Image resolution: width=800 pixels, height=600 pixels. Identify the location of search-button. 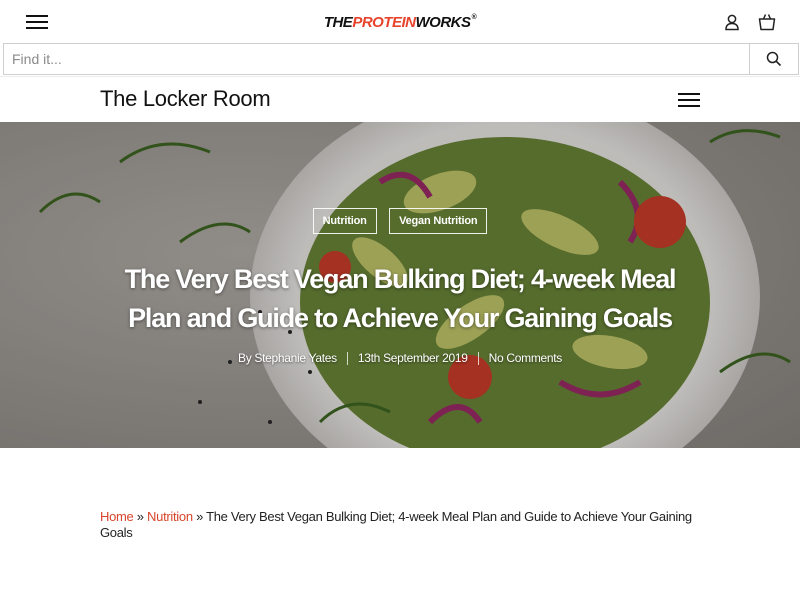
(774, 59).